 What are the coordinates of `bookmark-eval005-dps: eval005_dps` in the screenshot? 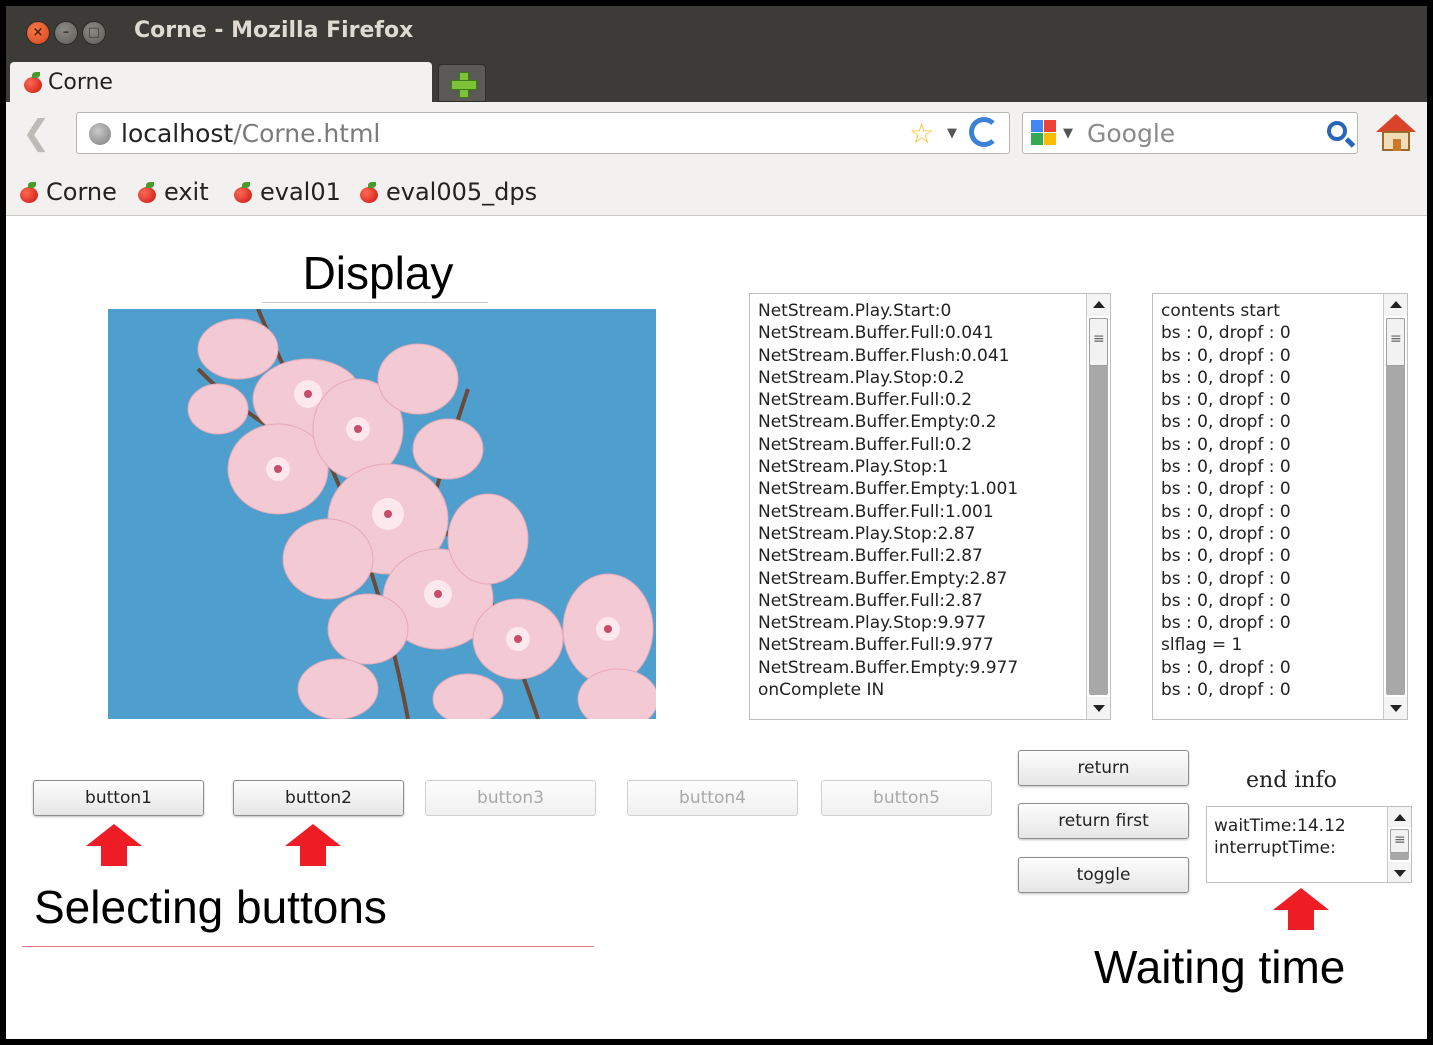 It's located at (448, 192).